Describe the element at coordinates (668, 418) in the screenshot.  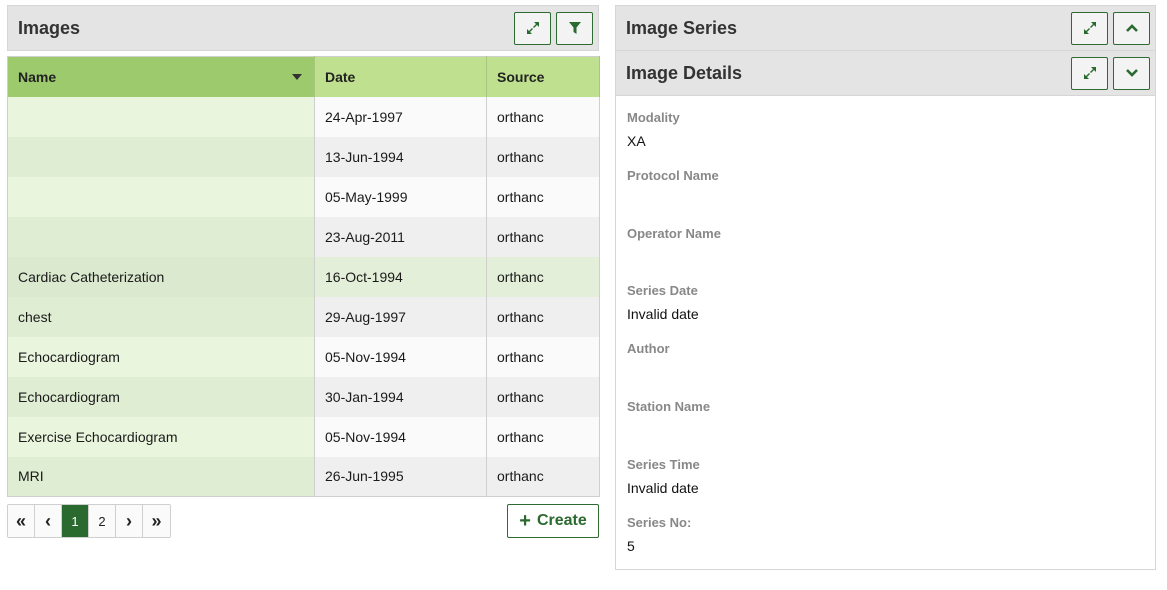
I see `detail-field: Station Name` at that location.